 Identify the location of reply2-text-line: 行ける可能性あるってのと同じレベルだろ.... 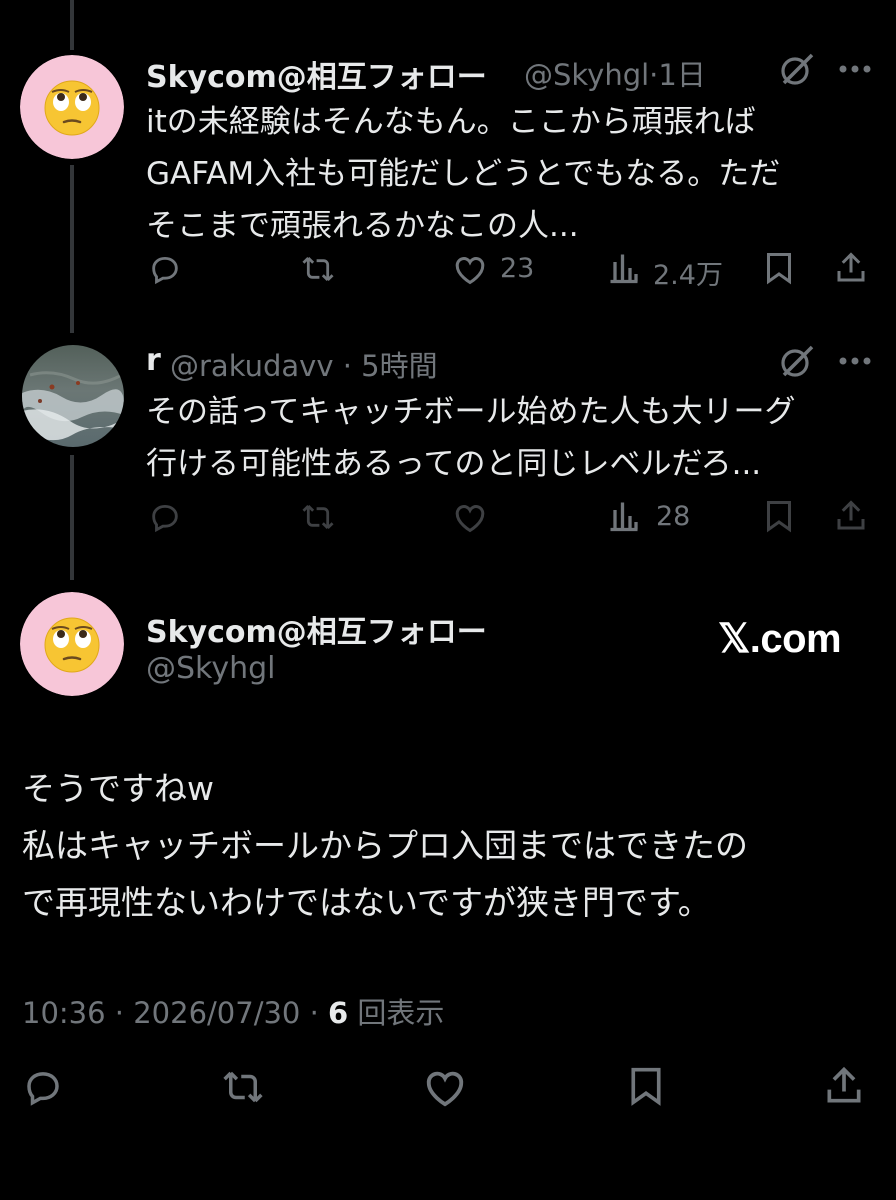
(454, 464).